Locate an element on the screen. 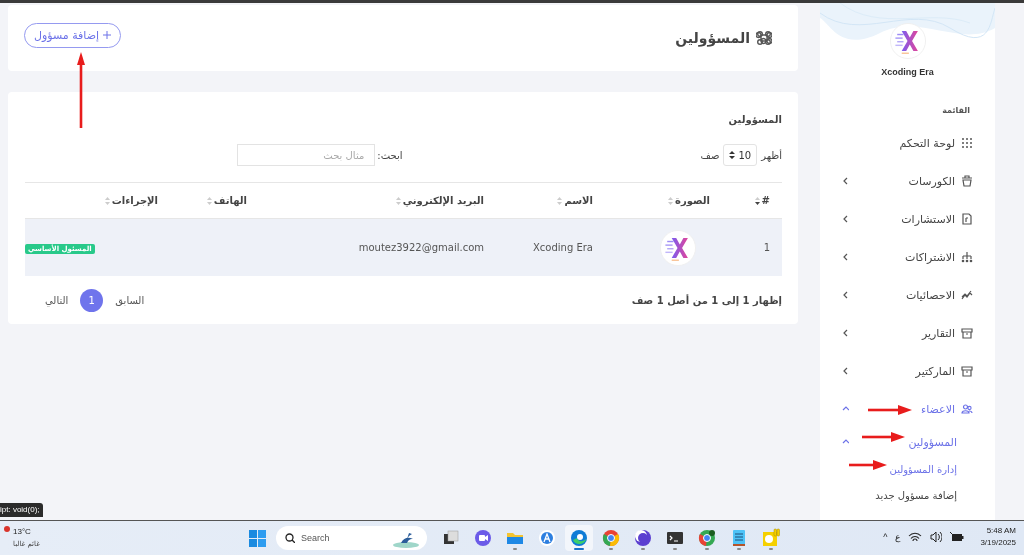 Image resolution: width=1024 pixels, height=555 pixels. sitemap-icon is located at coordinates (967, 257).